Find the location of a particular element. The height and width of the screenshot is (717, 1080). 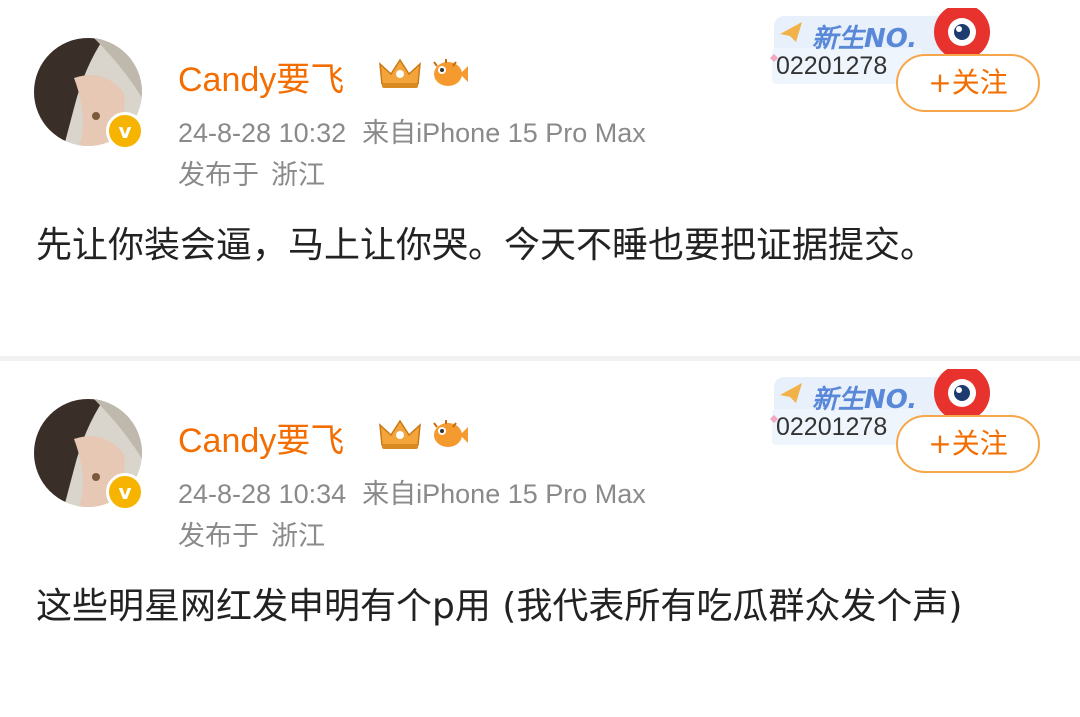

post-meta: 24-8-28 10:34 来自iPhone 15 Pro Max is located at coordinates (412, 491).